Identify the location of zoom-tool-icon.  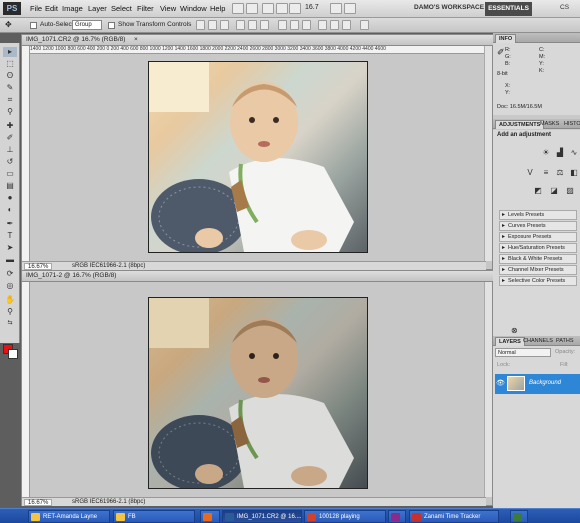
(282, 8).